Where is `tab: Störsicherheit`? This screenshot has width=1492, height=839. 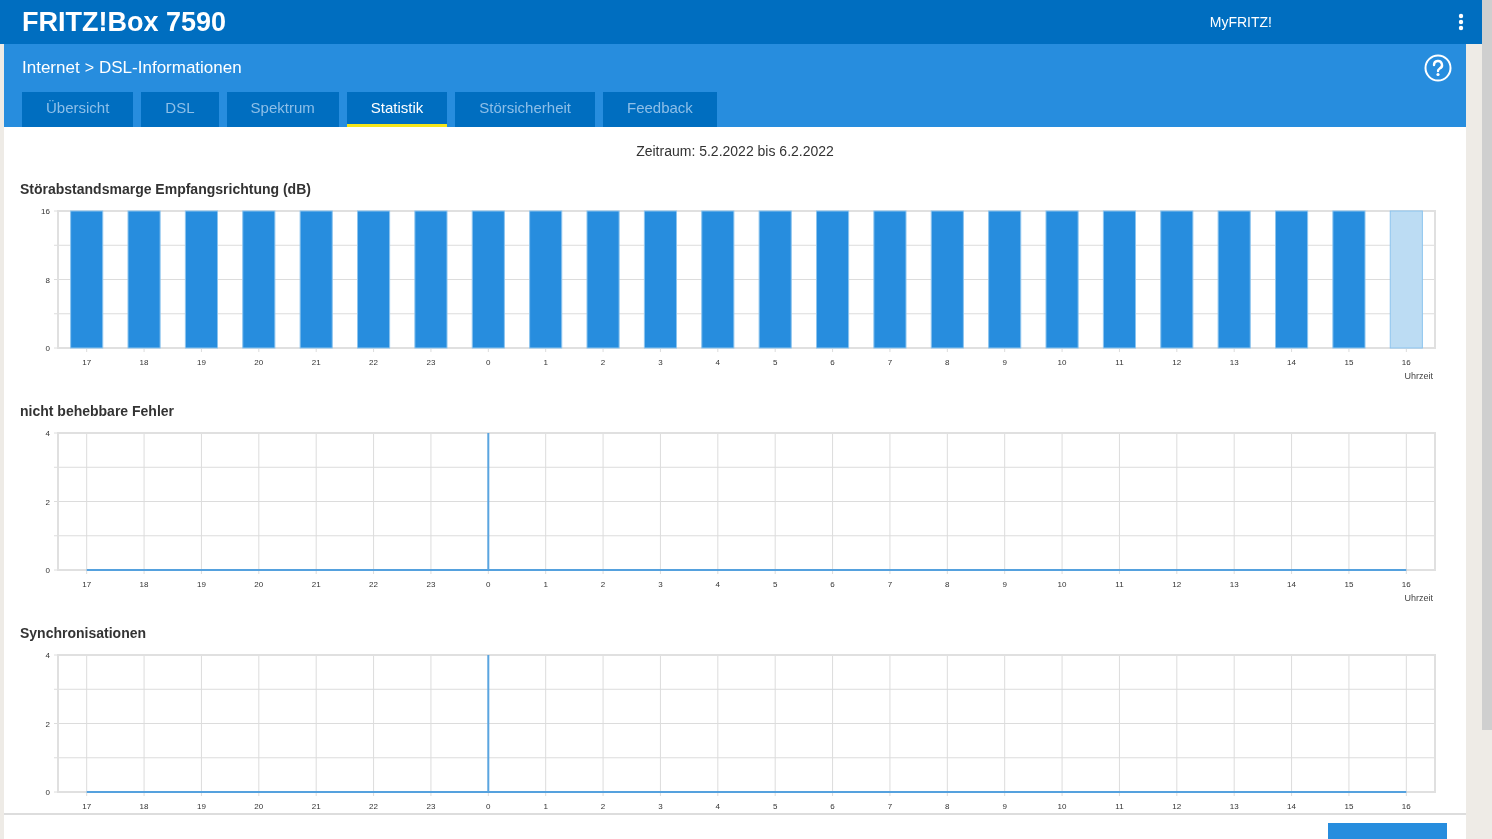
tab: Störsicherheit is located at coordinates (525, 109).